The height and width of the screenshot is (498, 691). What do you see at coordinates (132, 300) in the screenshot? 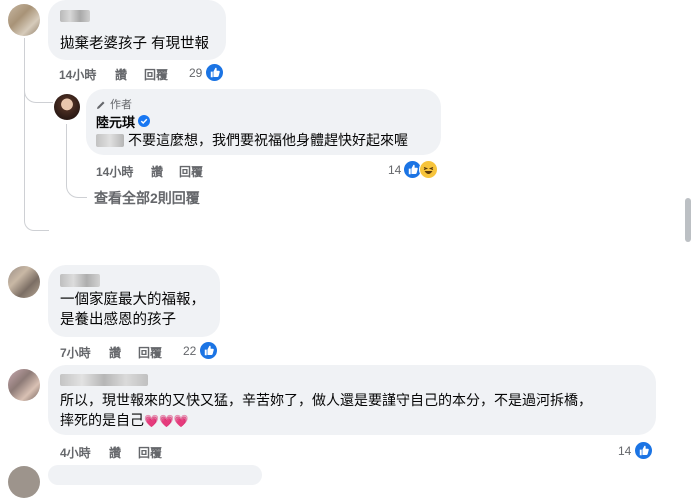
I see `comment-text-line-1: 一個家庭最大的福報，` at bounding box center [132, 300].